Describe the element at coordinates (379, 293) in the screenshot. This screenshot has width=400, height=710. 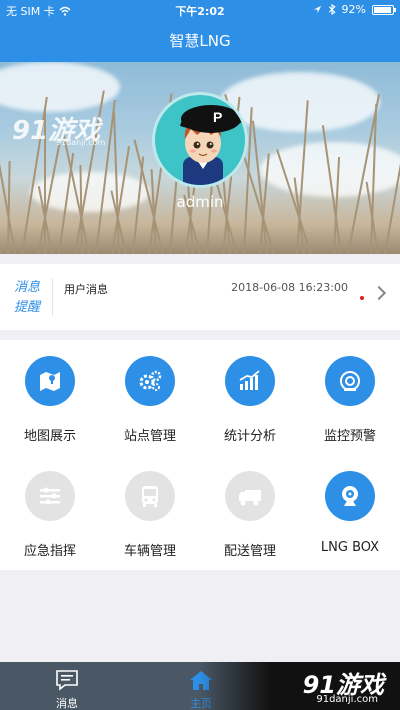
I see `chevron-right-icon` at that location.